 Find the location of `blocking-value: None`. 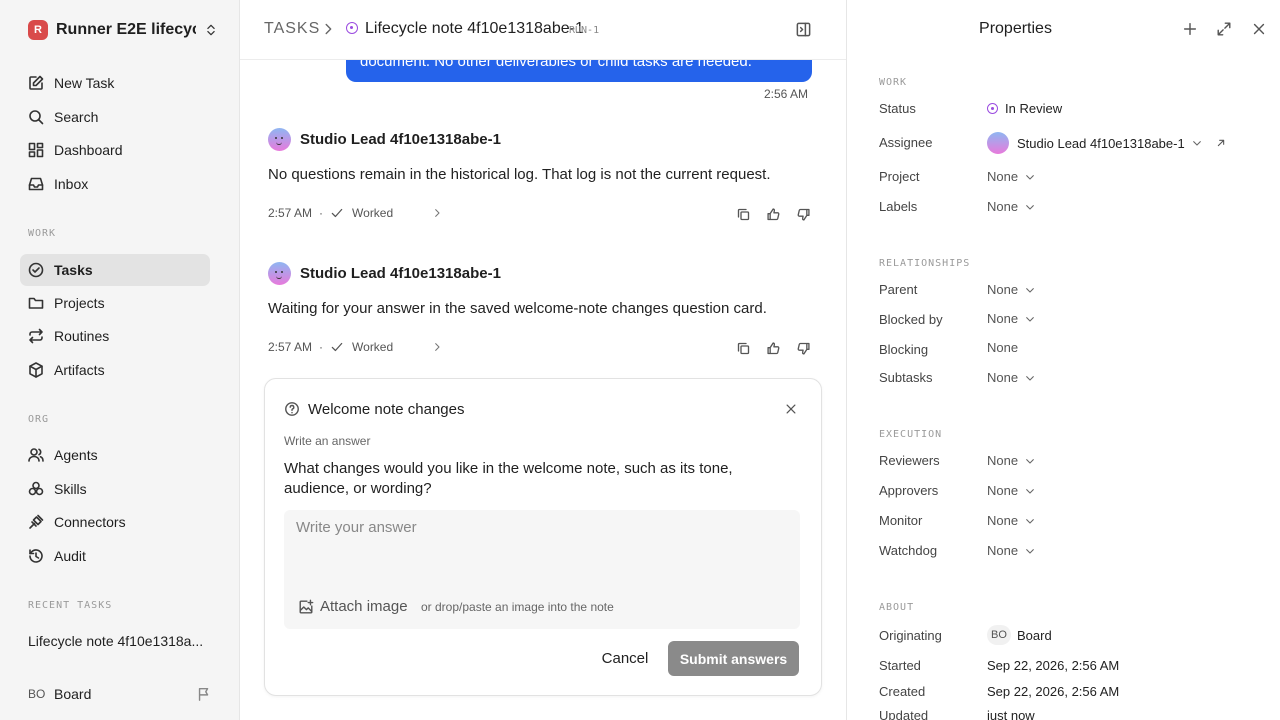

blocking-value: None is located at coordinates (1002, 347).